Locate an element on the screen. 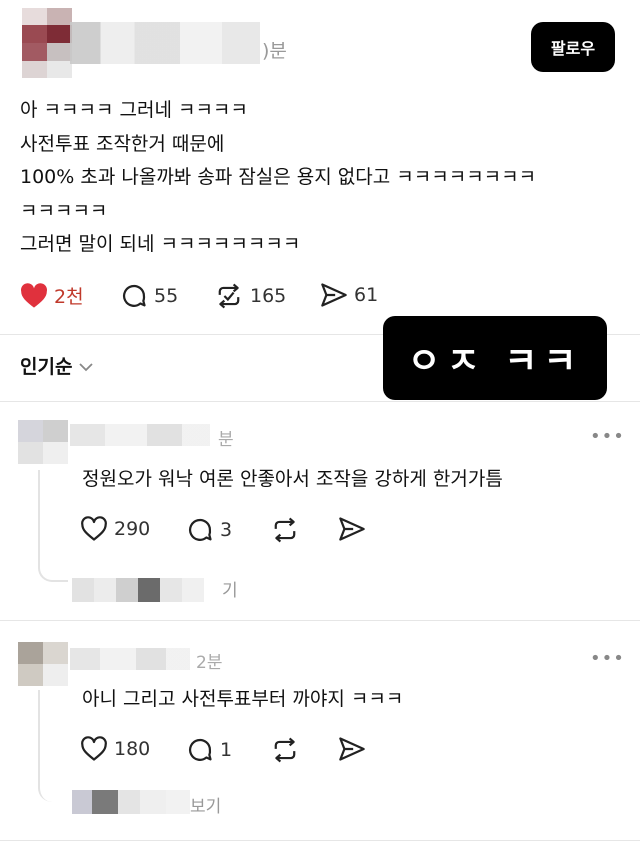 The image size is (640, 853). comment-reply-button: 3 is located at coordinates (209, 530).